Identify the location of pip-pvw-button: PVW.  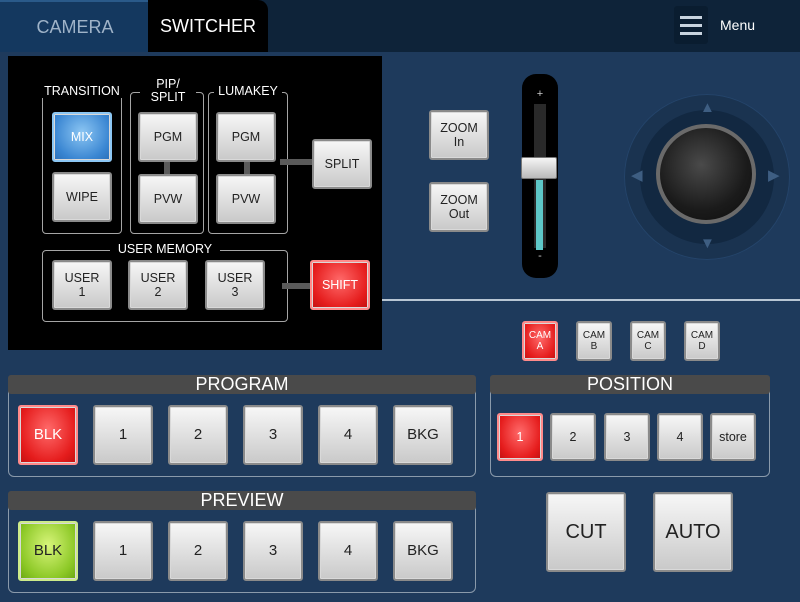
(168, 199).